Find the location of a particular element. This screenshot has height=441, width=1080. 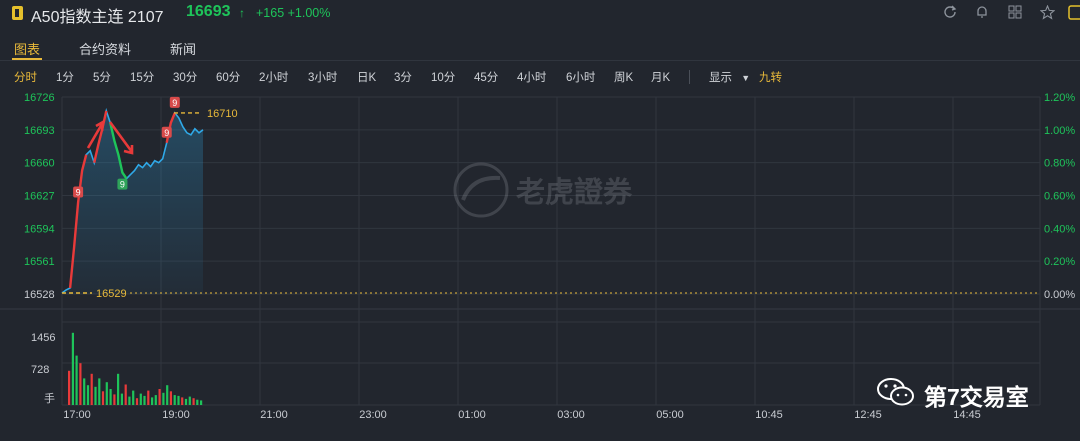

tab-contract-info: 合约资料 is located at coordinates (105, 48).